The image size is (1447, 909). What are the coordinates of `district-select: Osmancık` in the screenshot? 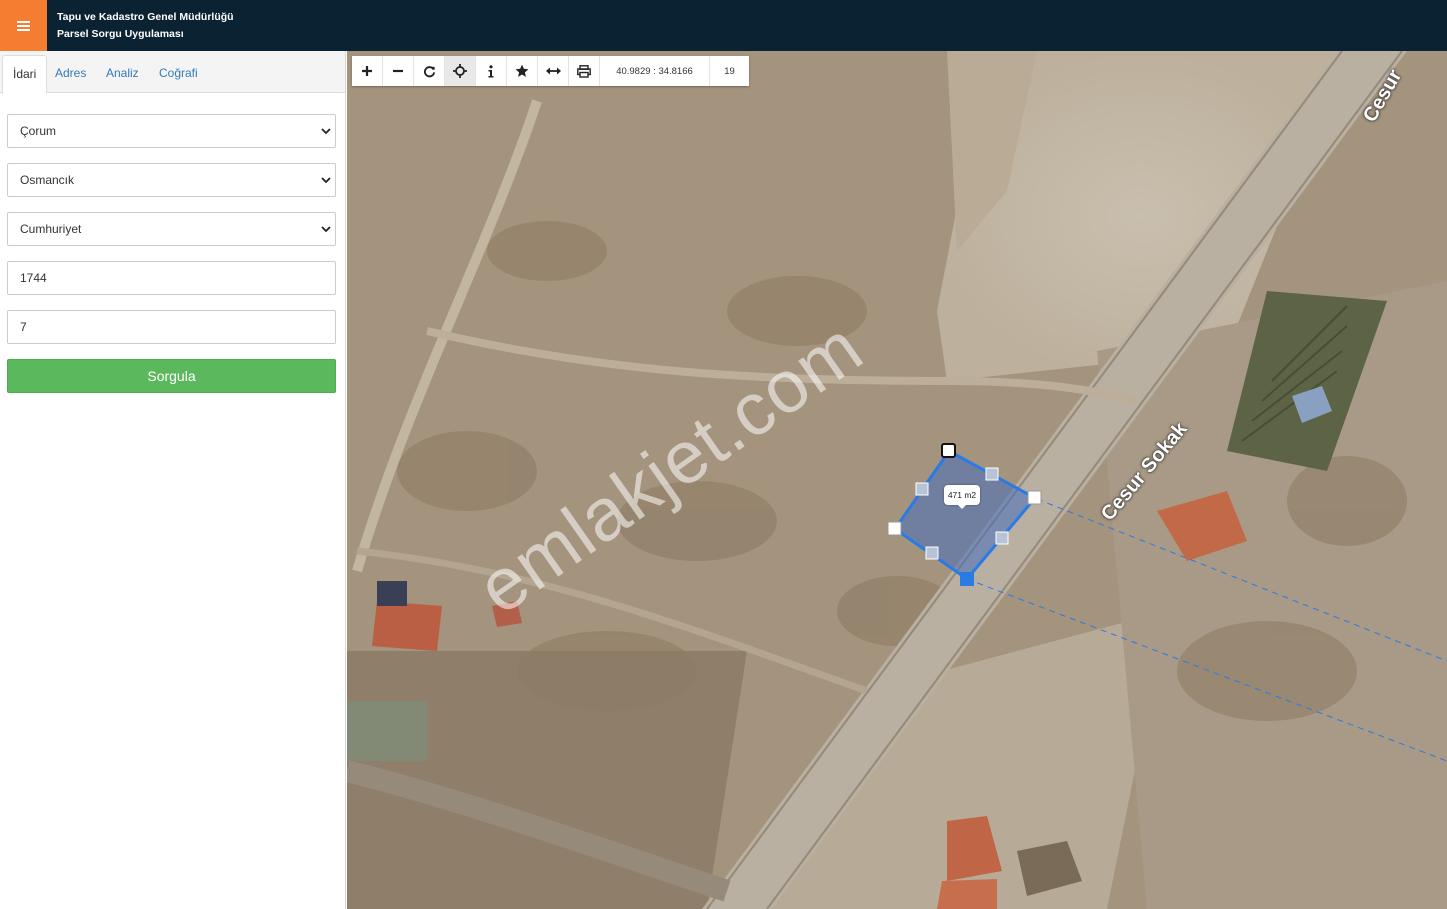 It's located at (171, 180).